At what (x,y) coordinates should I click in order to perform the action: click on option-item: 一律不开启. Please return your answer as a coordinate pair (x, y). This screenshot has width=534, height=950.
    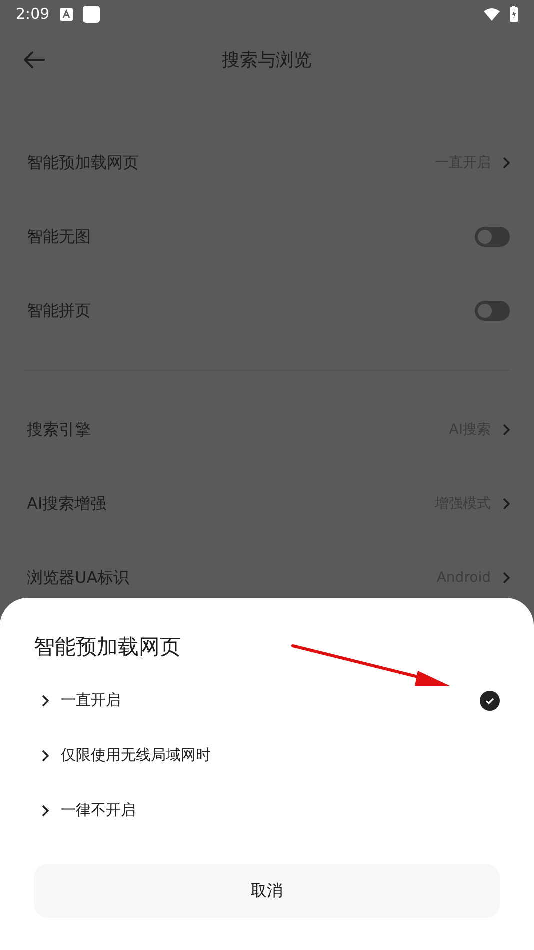
    Looking at the image, I should click on (267, 810).